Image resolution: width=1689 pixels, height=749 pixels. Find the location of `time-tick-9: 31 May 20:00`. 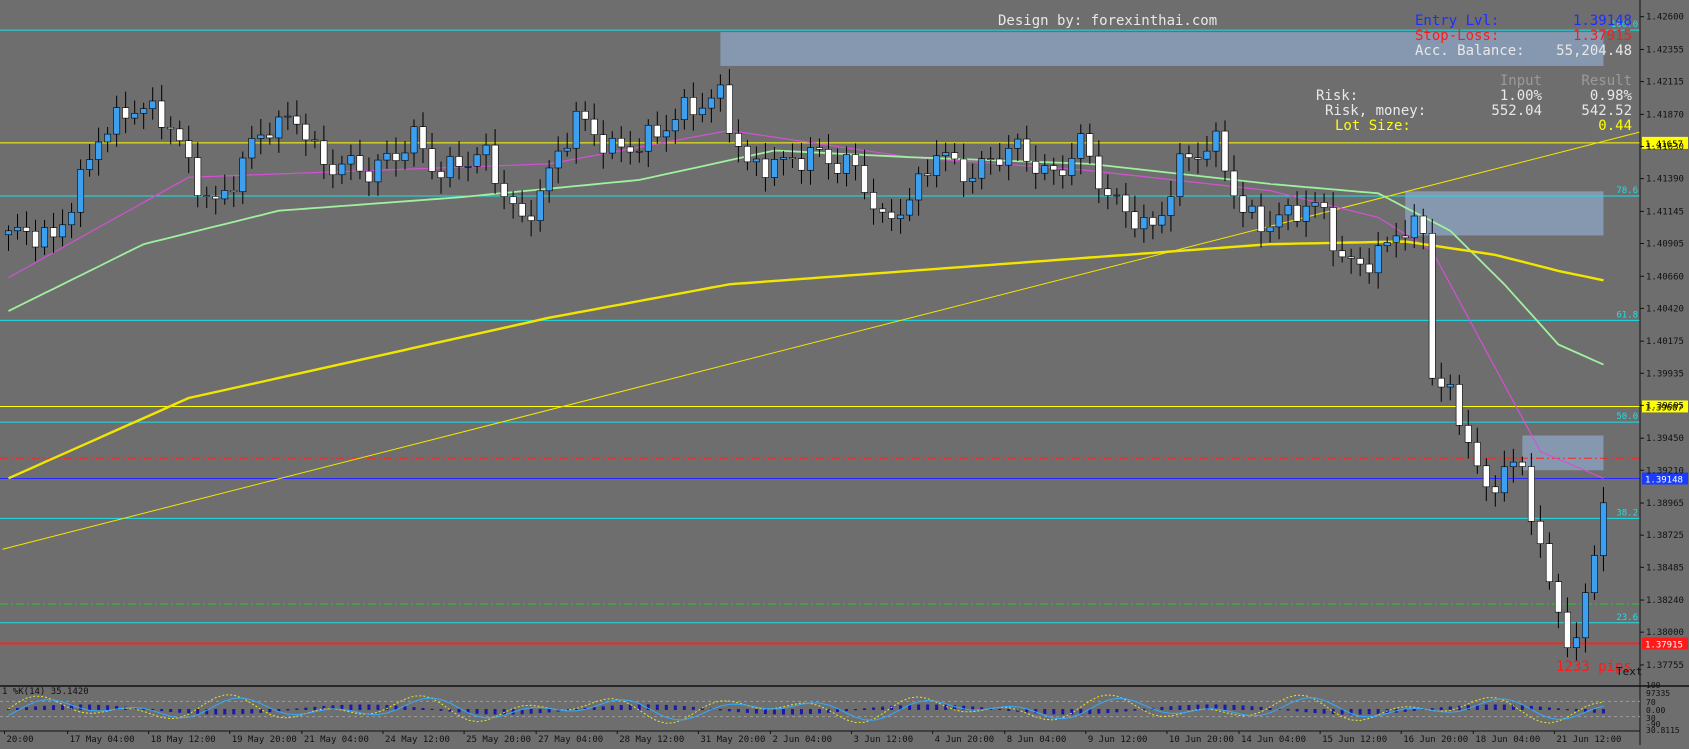

time-tick-9: 31 May 20:00 is located at coordinates (732, 740).